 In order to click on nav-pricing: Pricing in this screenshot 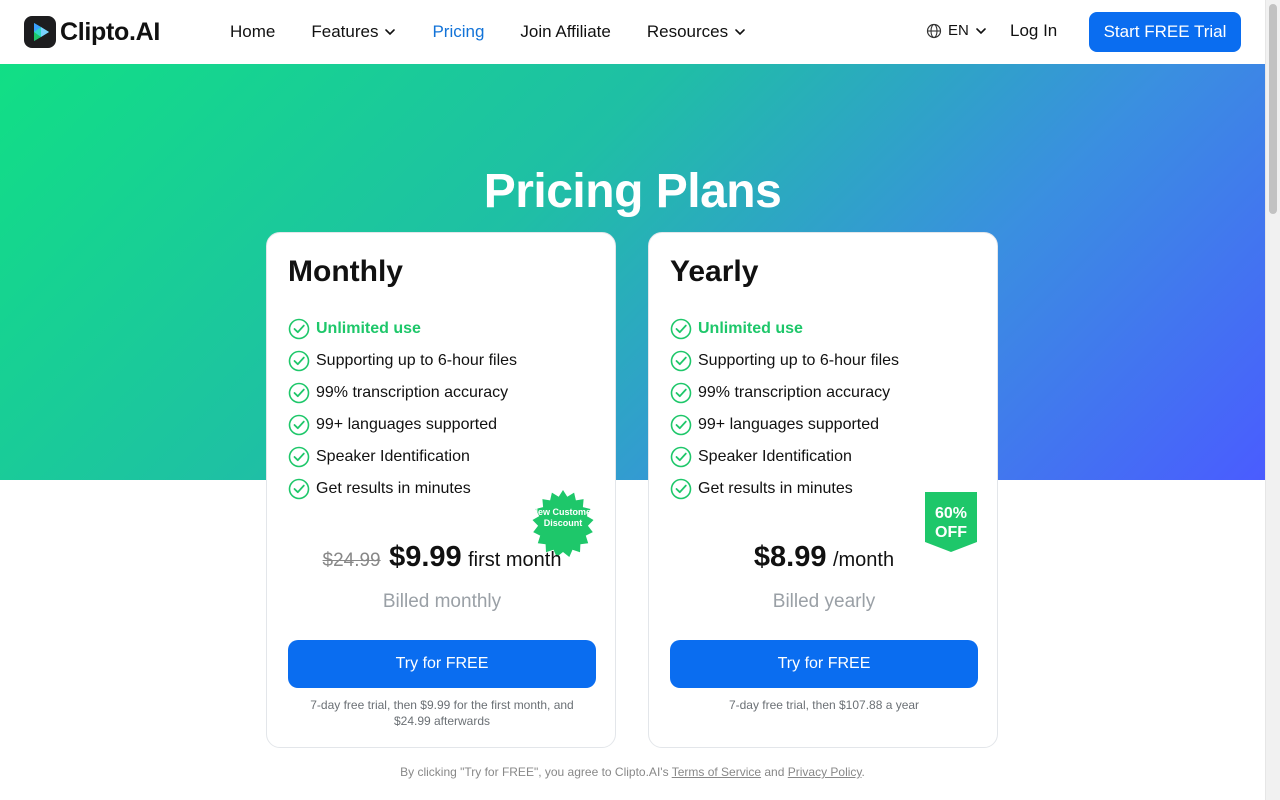, I will do `click(458, 32)`.